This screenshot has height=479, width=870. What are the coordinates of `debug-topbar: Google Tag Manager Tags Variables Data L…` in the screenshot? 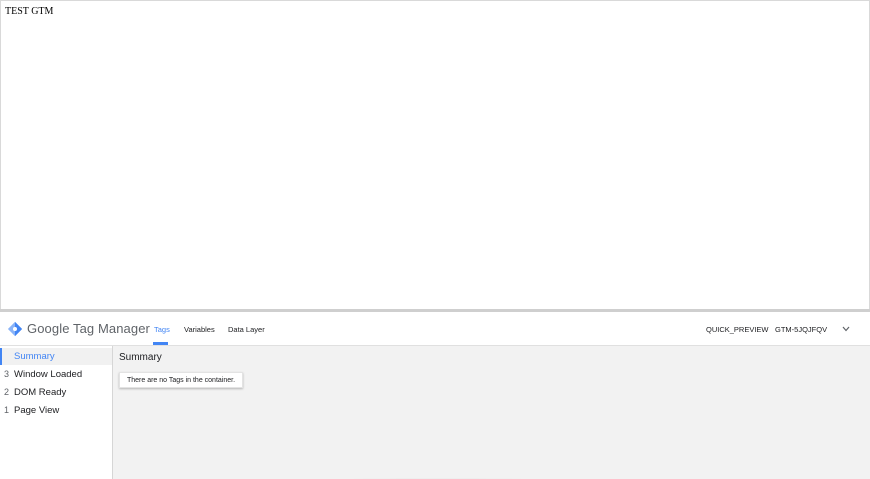 It's located at (435, 329).